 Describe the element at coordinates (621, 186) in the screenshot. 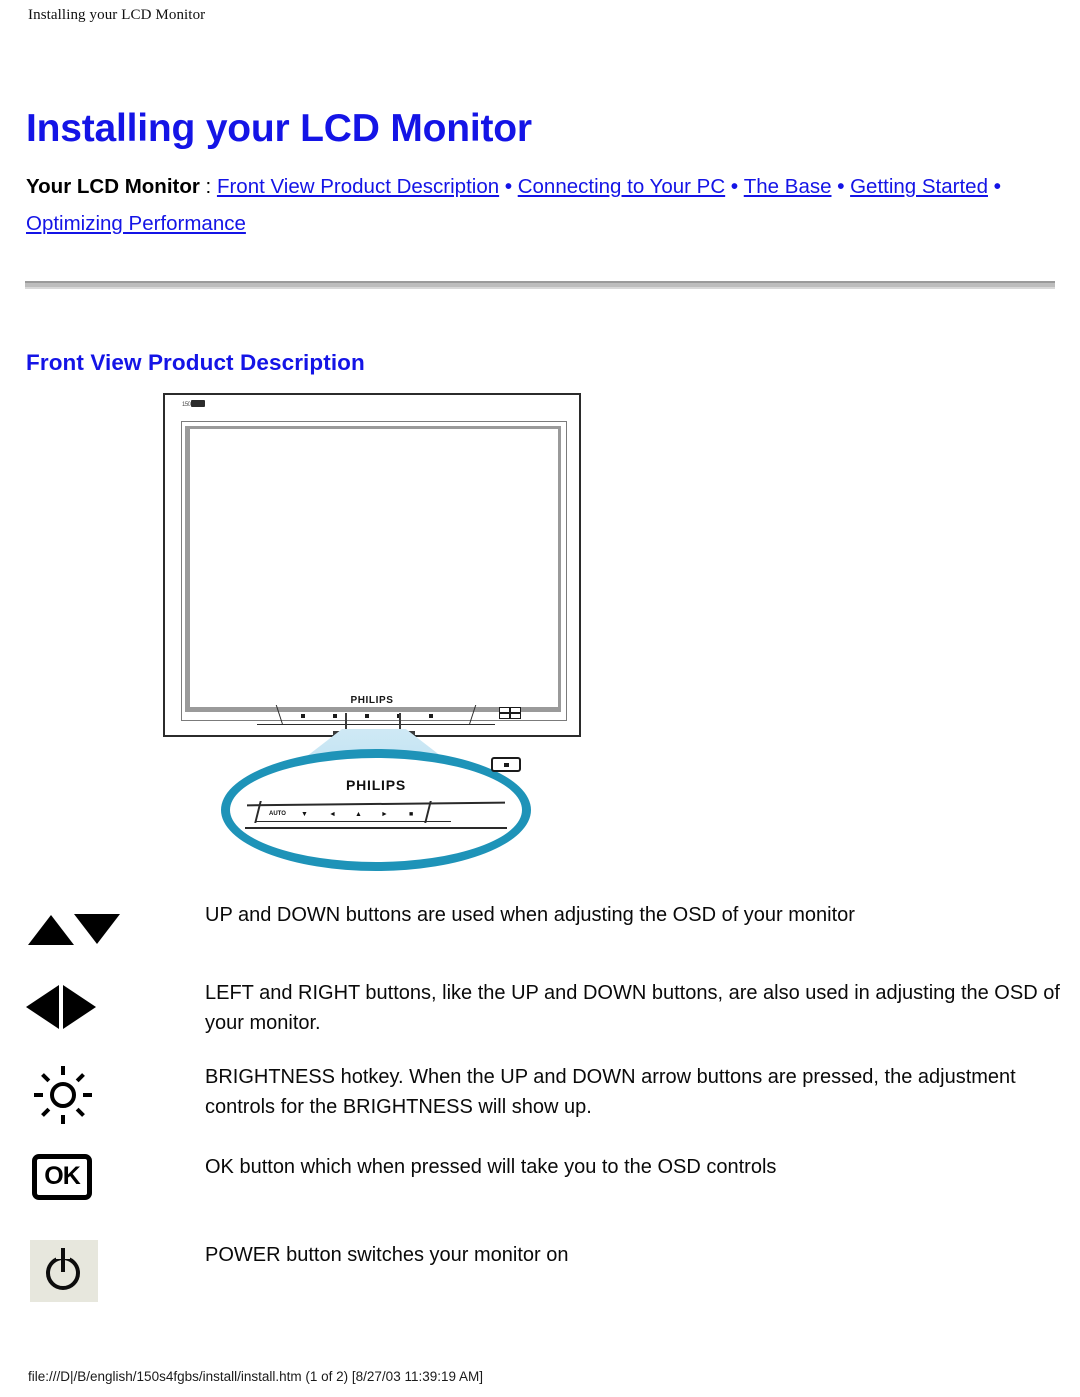

I see `nav-link-connecting-pc: Connecting to Your PC` at that location.